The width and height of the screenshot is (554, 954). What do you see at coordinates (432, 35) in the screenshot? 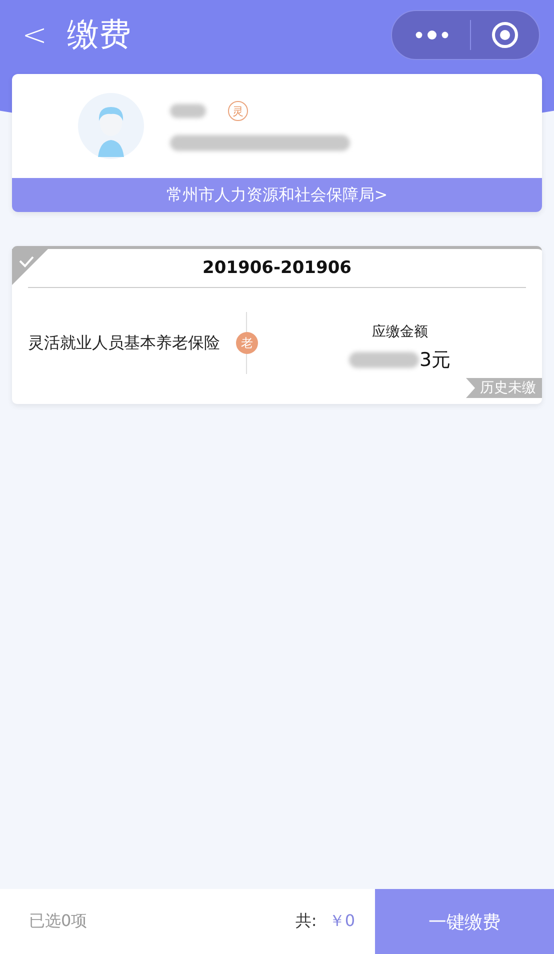
I see `more-icon` at bounding box center [432, 35].